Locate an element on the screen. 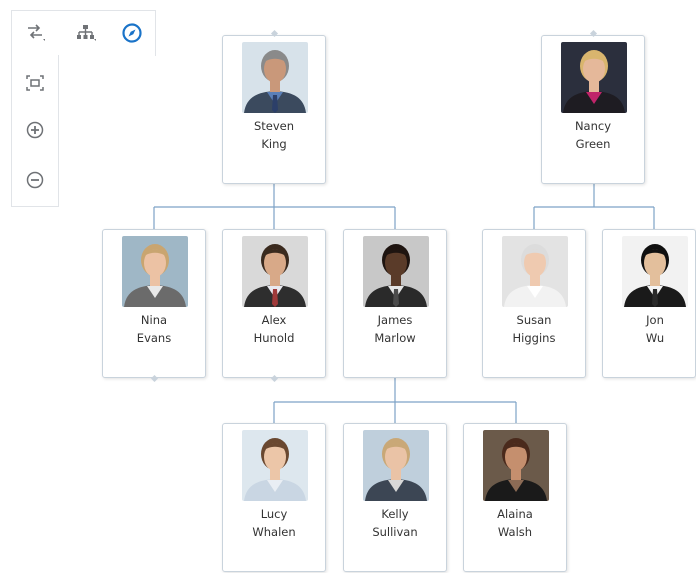 This screenshot has width=696, height=573. org-node-susan-higgins: Susan Higgins is located at coordinates (534, 303).